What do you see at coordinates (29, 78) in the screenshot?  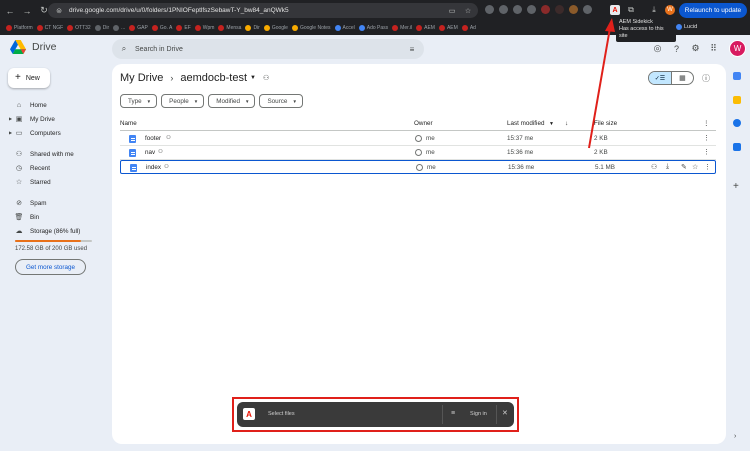 I see `new-button: + New` at bounding box center [29, 78].